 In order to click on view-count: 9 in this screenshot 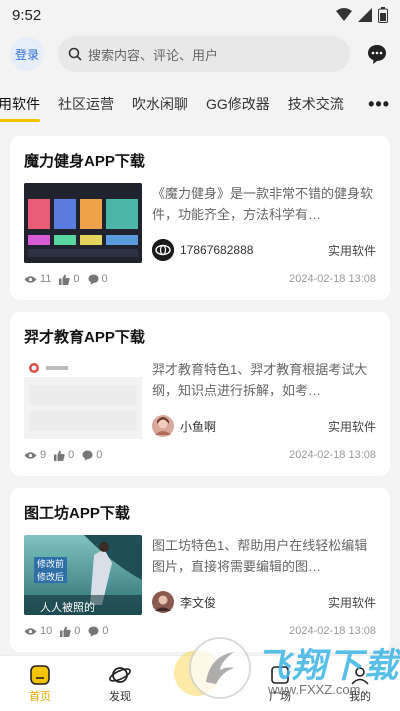, I will do `click(35, 455)`.